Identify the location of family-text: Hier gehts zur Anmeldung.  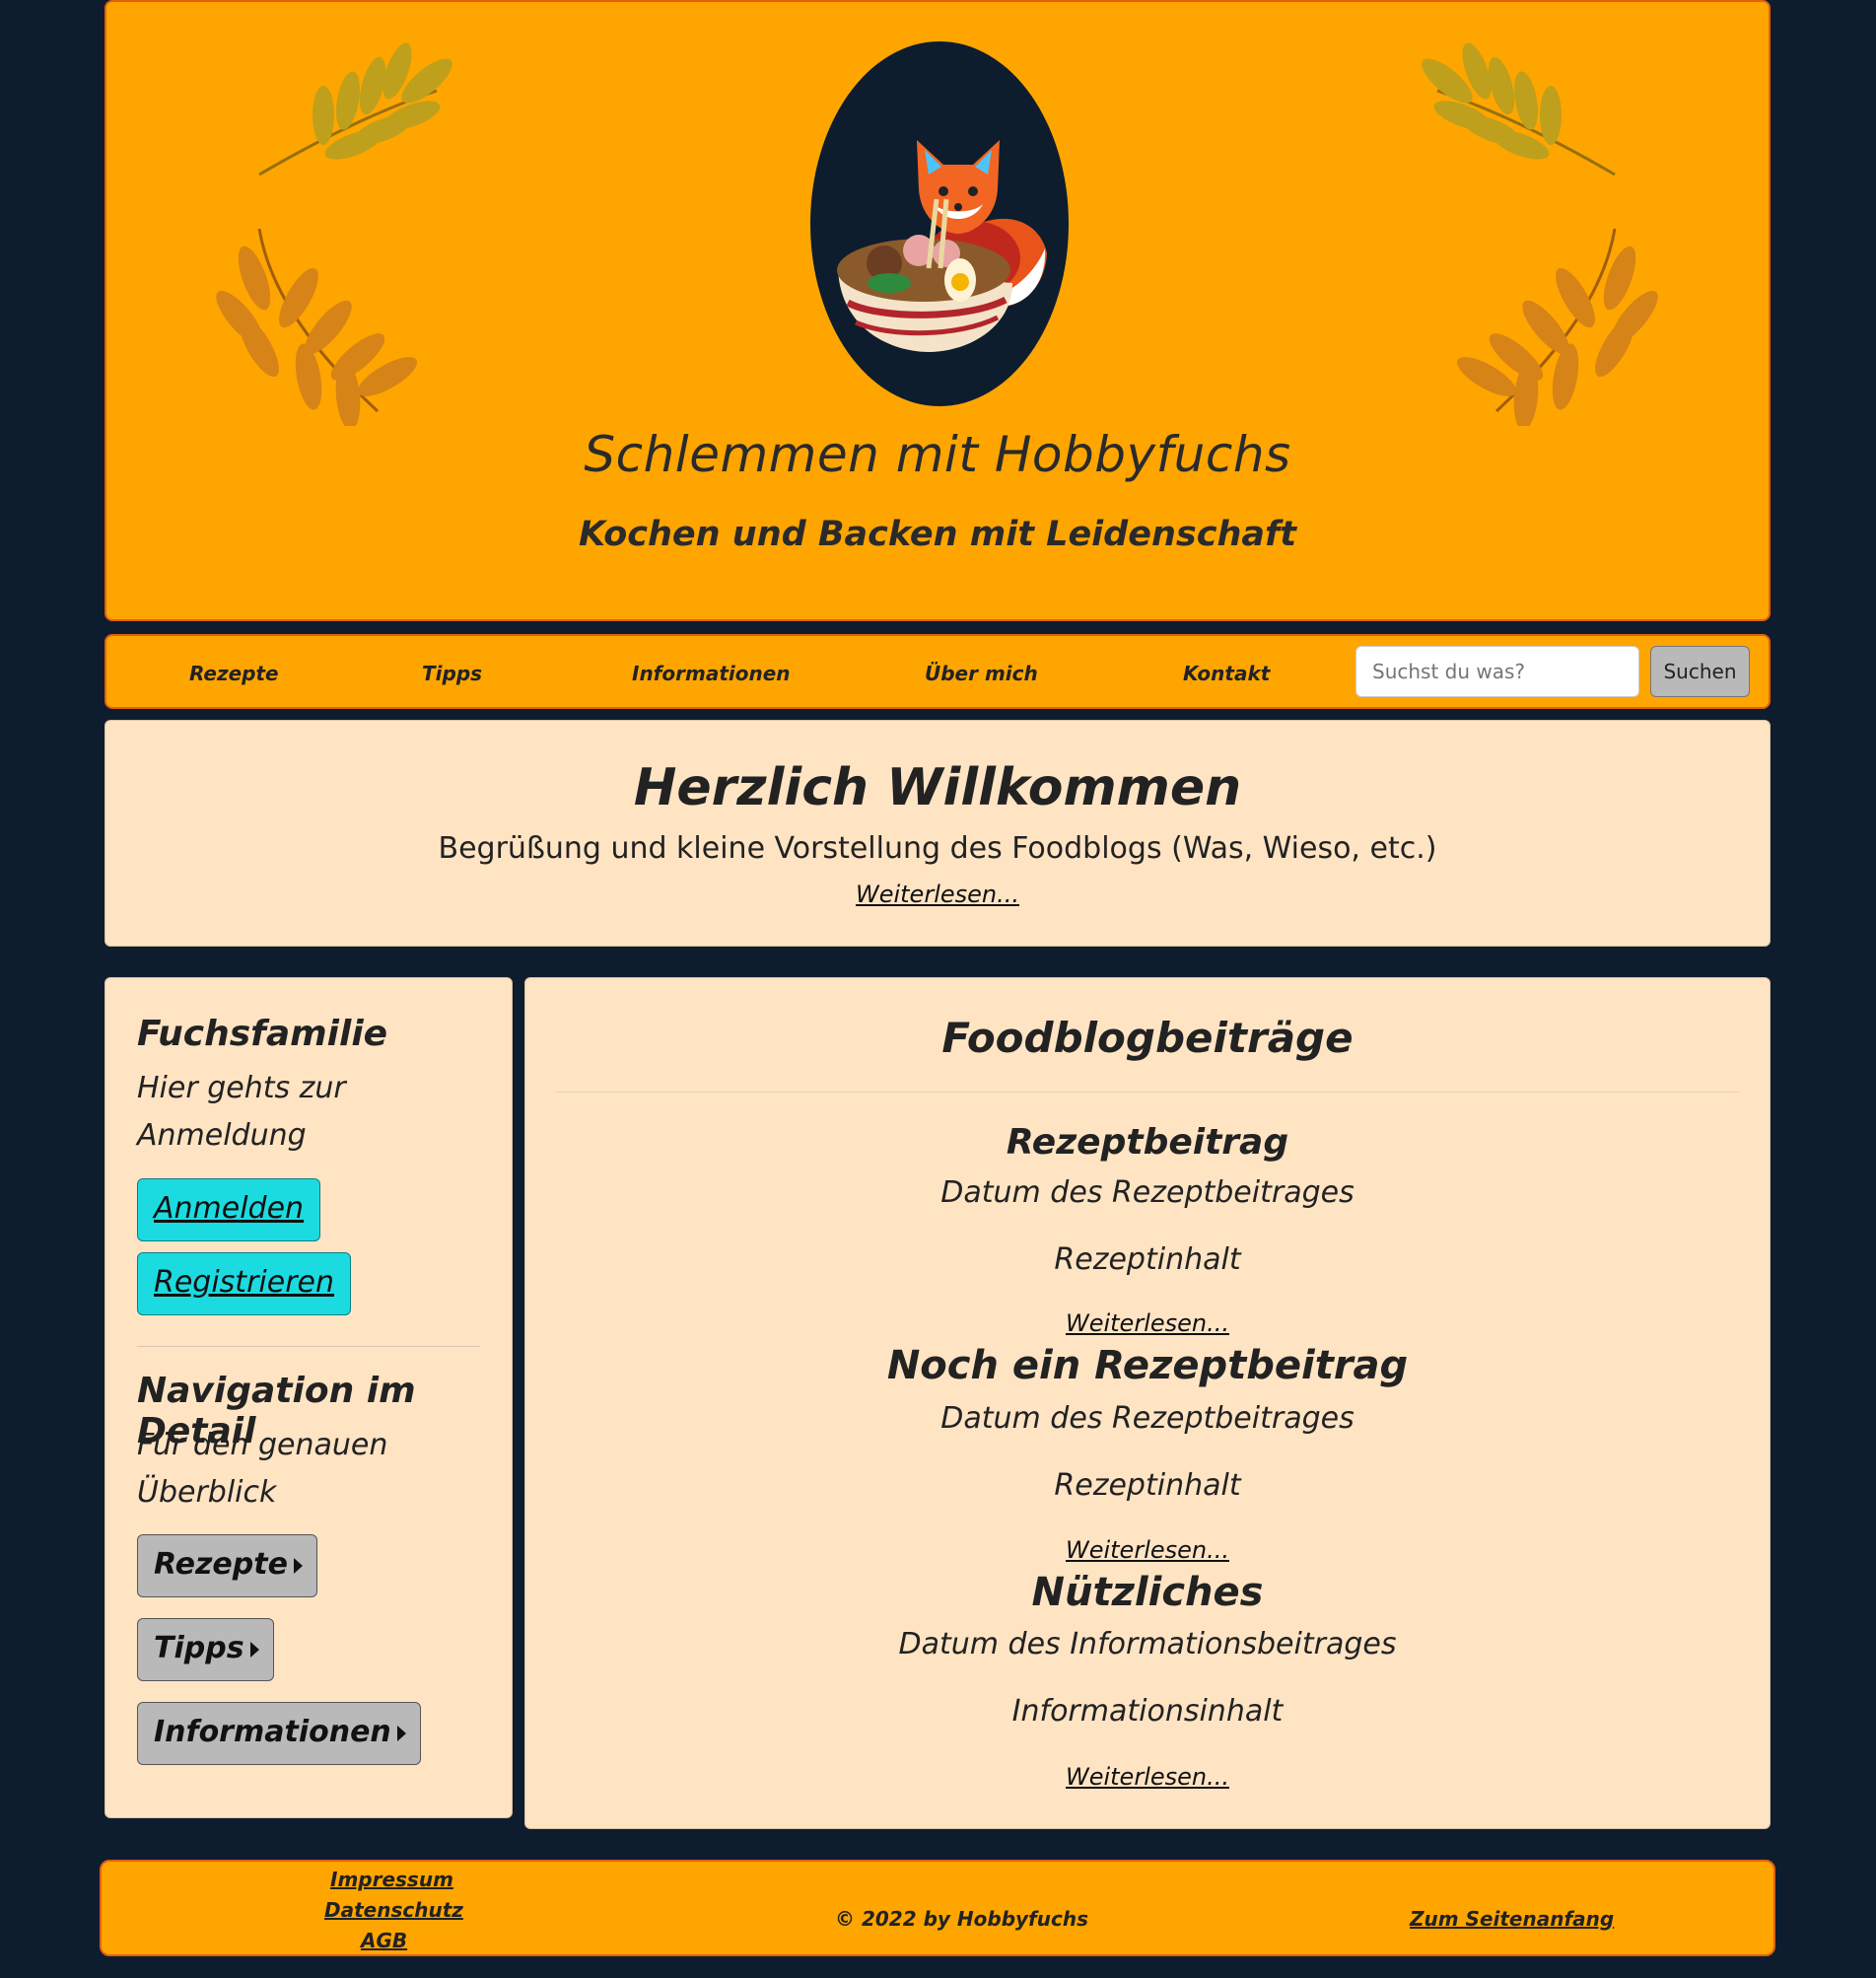
(241, 1112).